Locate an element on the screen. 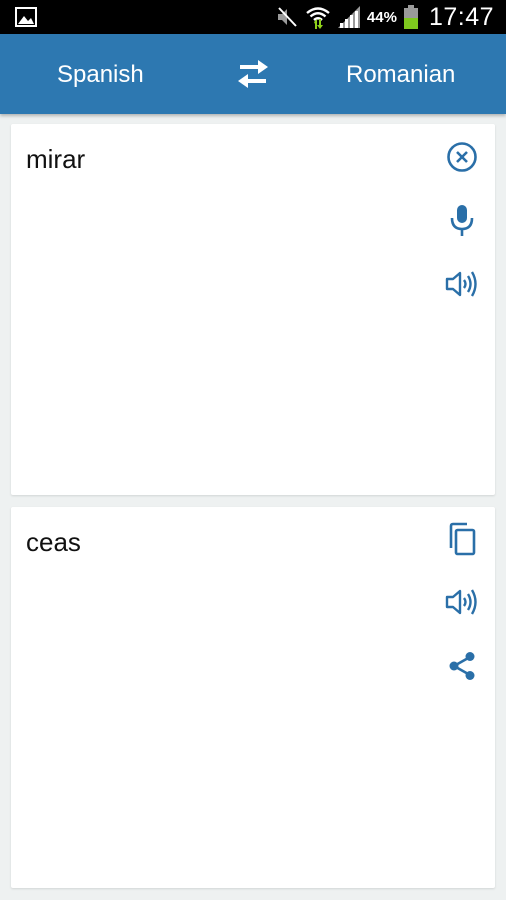 The image size is (506, 900). microphone-button is located at coordinates (462, 220).